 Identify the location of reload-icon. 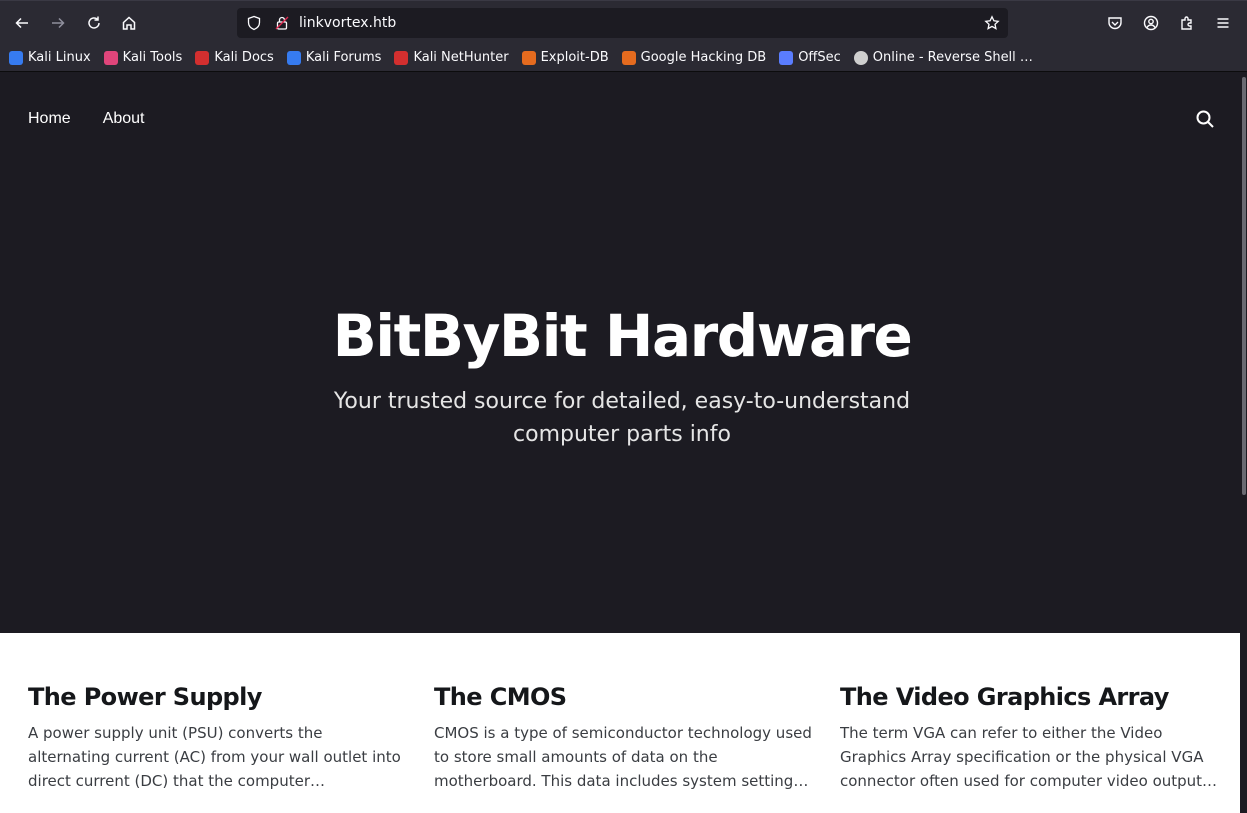
(94, 23).